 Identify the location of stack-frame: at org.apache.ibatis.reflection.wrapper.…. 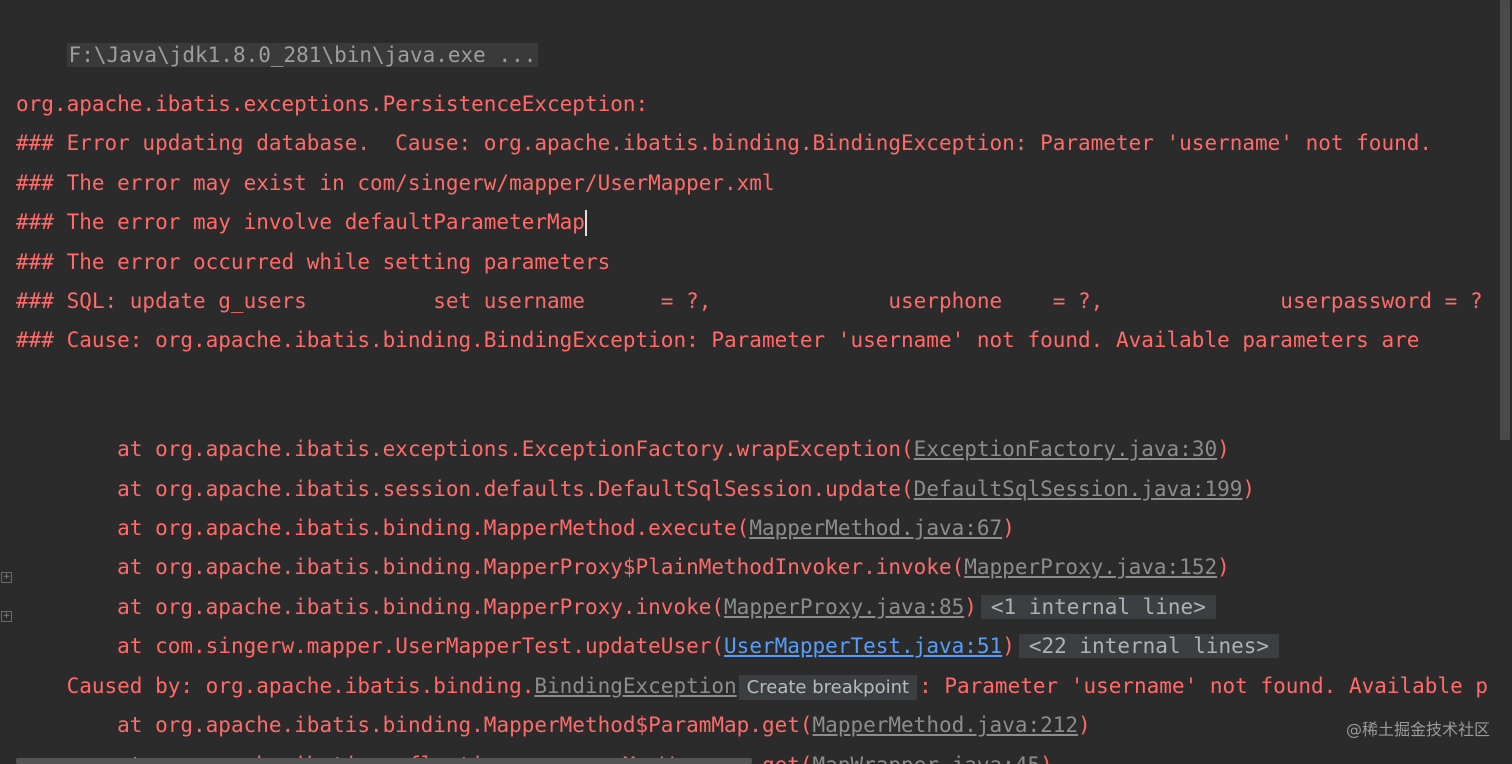
(534, 742).